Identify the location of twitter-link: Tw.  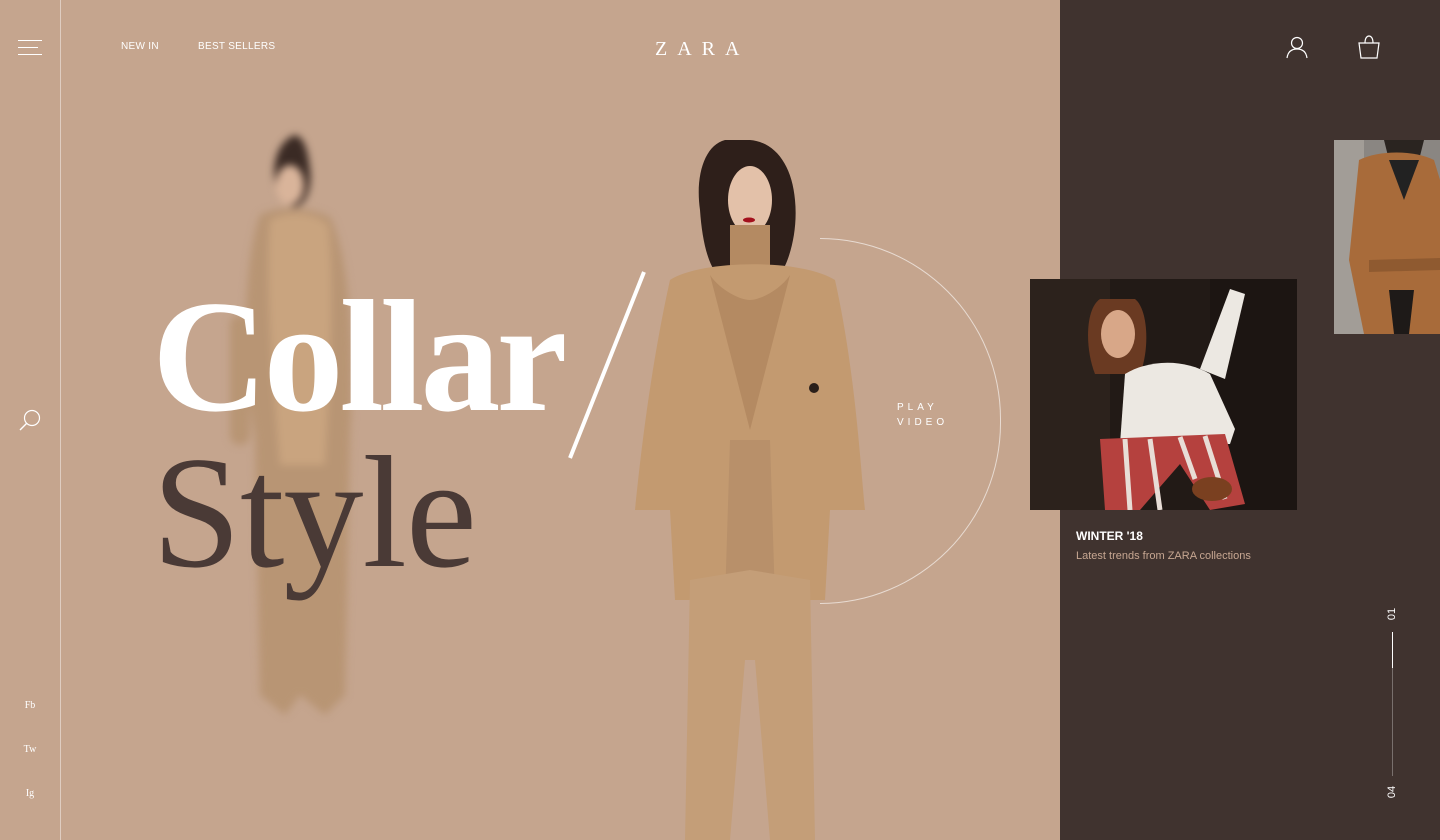
(30, 749).